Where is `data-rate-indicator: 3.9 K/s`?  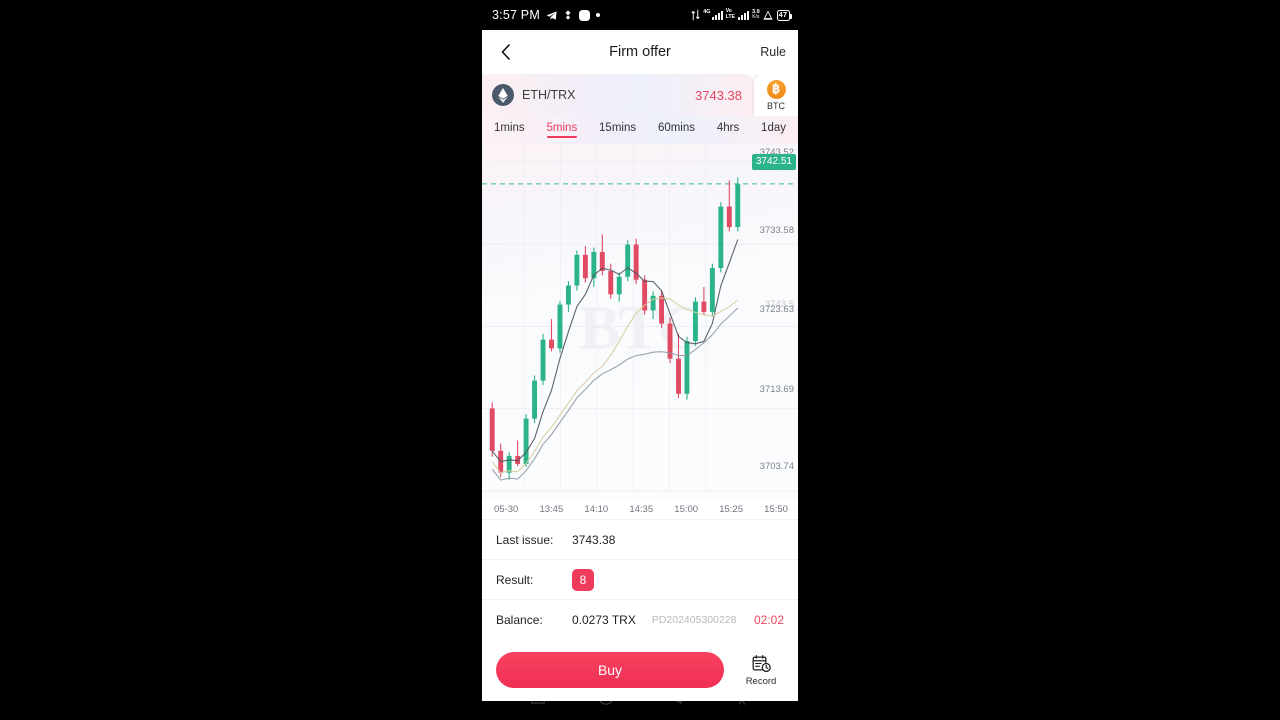
data-rate-indicator: 3.9 K/s is located at coordinates (756, 14).